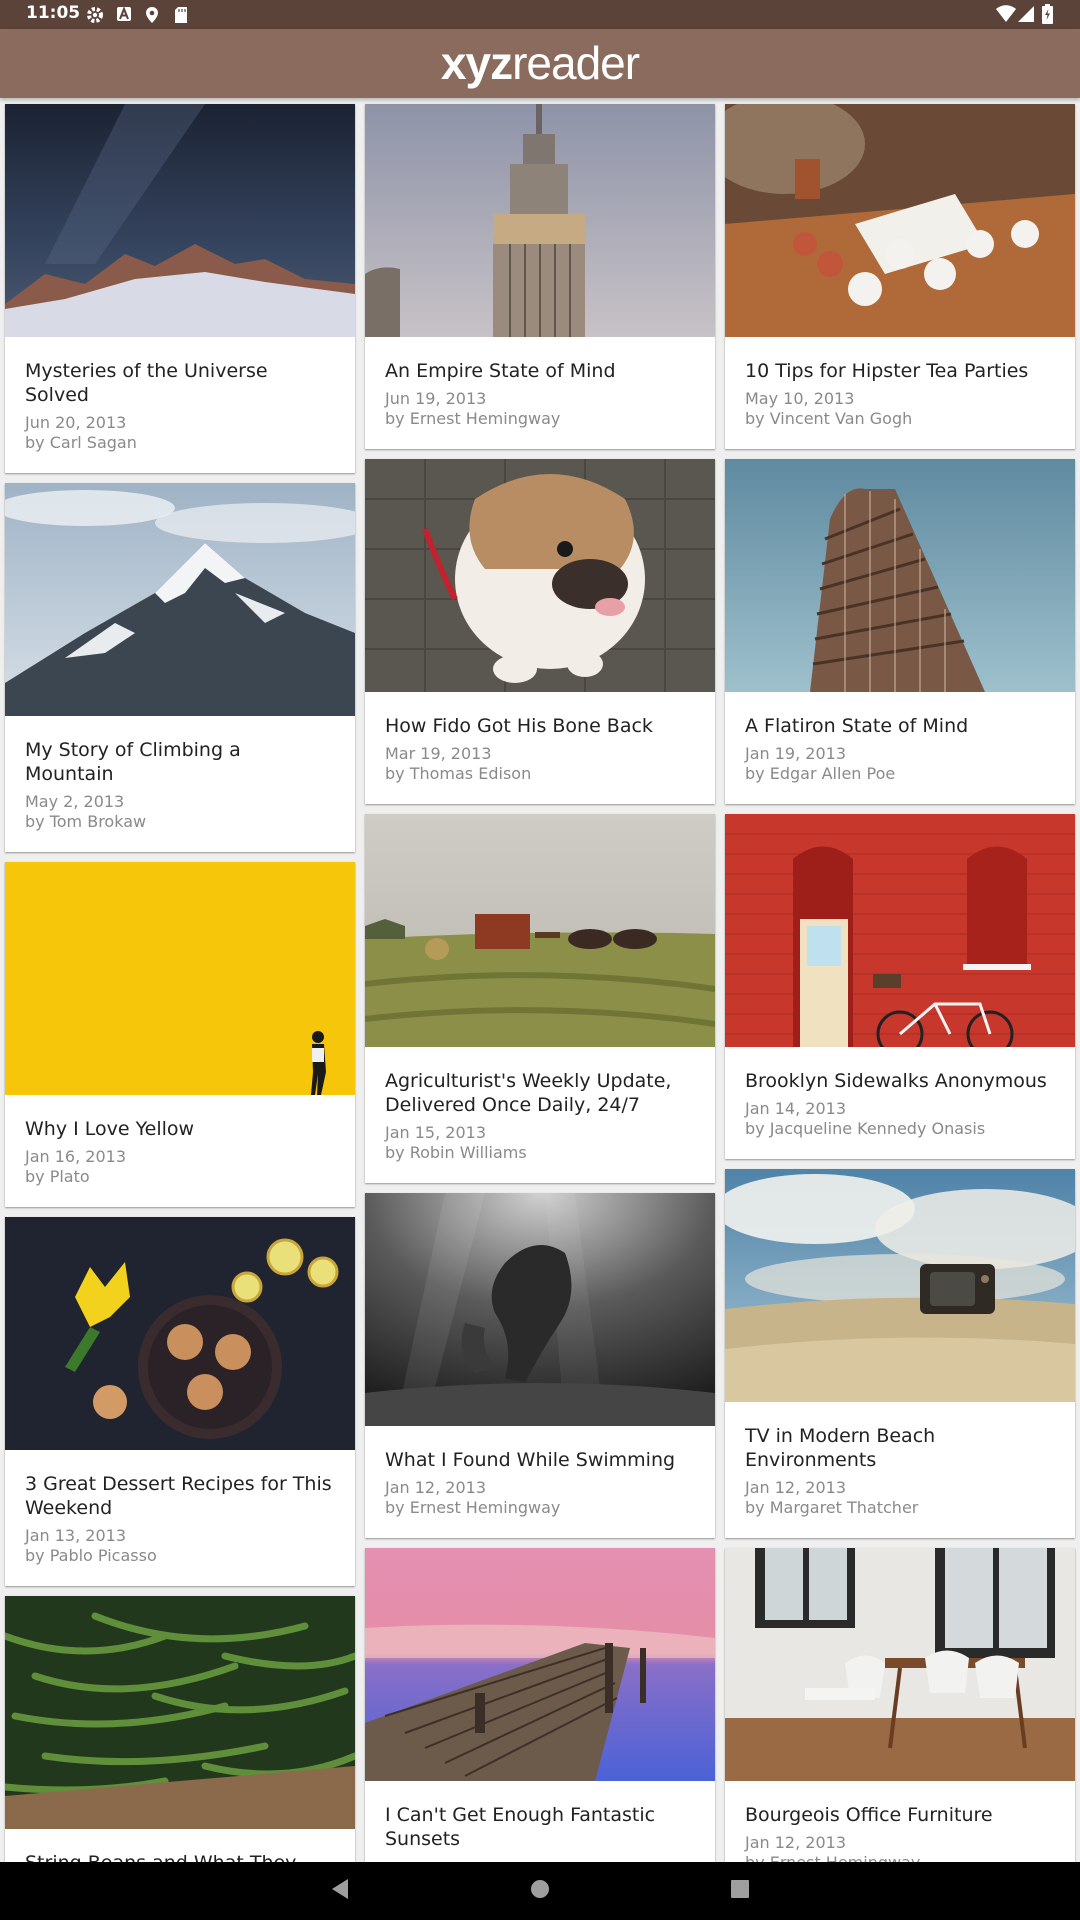 The width and height of the screenshot is (1080, 1920). I want to click on article-author: by Vincent Van Gogh, so click(829, 418).